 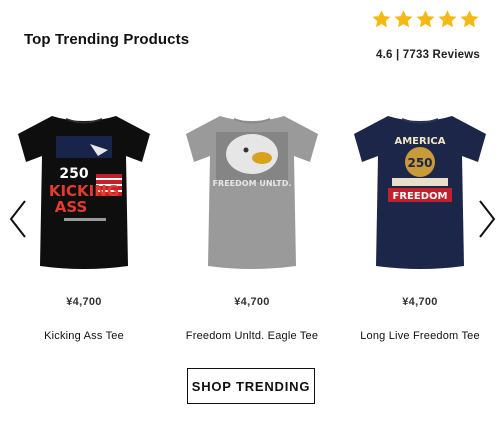 I want to click on review-count: 4.6 | 7733 Reviews, so click(x=425, y=55).